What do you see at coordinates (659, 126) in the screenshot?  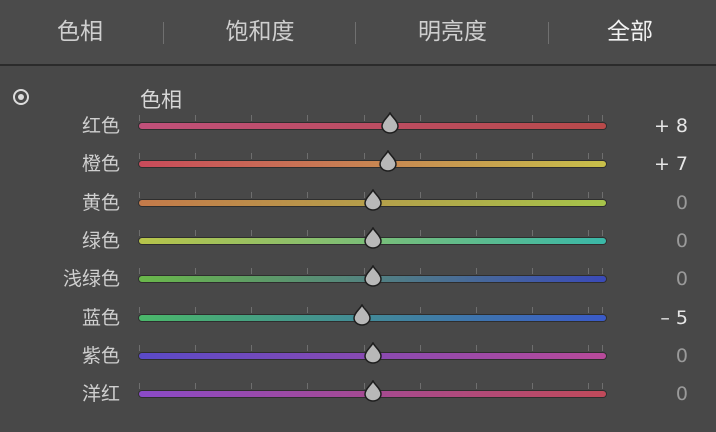 I see `slider-value: + 8` at bounding box center [659, 126].